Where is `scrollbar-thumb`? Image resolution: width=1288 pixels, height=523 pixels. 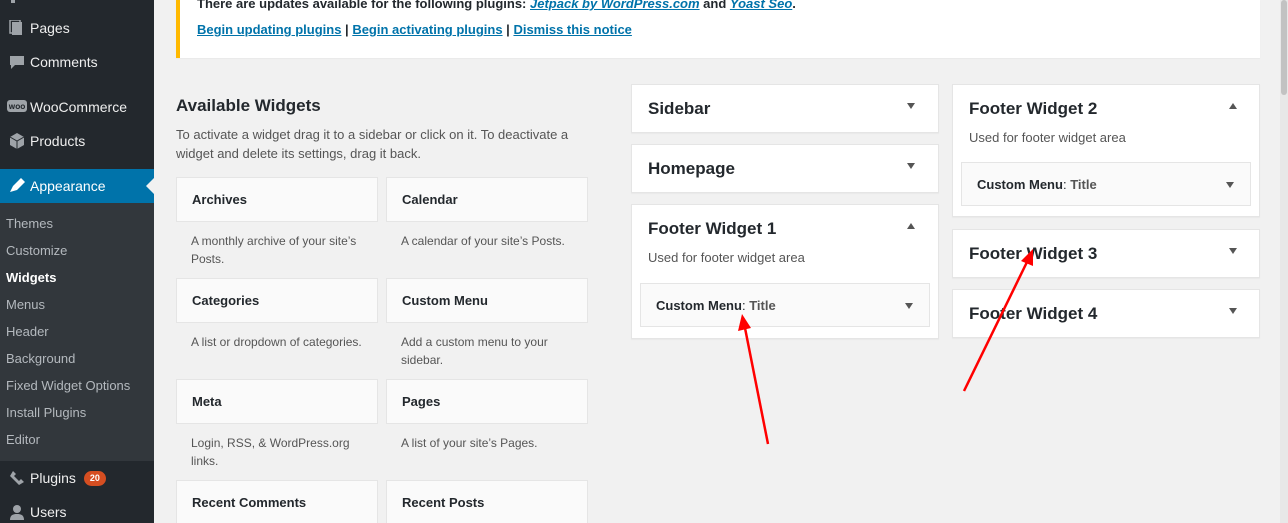
scrollbar-thumb is located at coordinates (1284, 47).